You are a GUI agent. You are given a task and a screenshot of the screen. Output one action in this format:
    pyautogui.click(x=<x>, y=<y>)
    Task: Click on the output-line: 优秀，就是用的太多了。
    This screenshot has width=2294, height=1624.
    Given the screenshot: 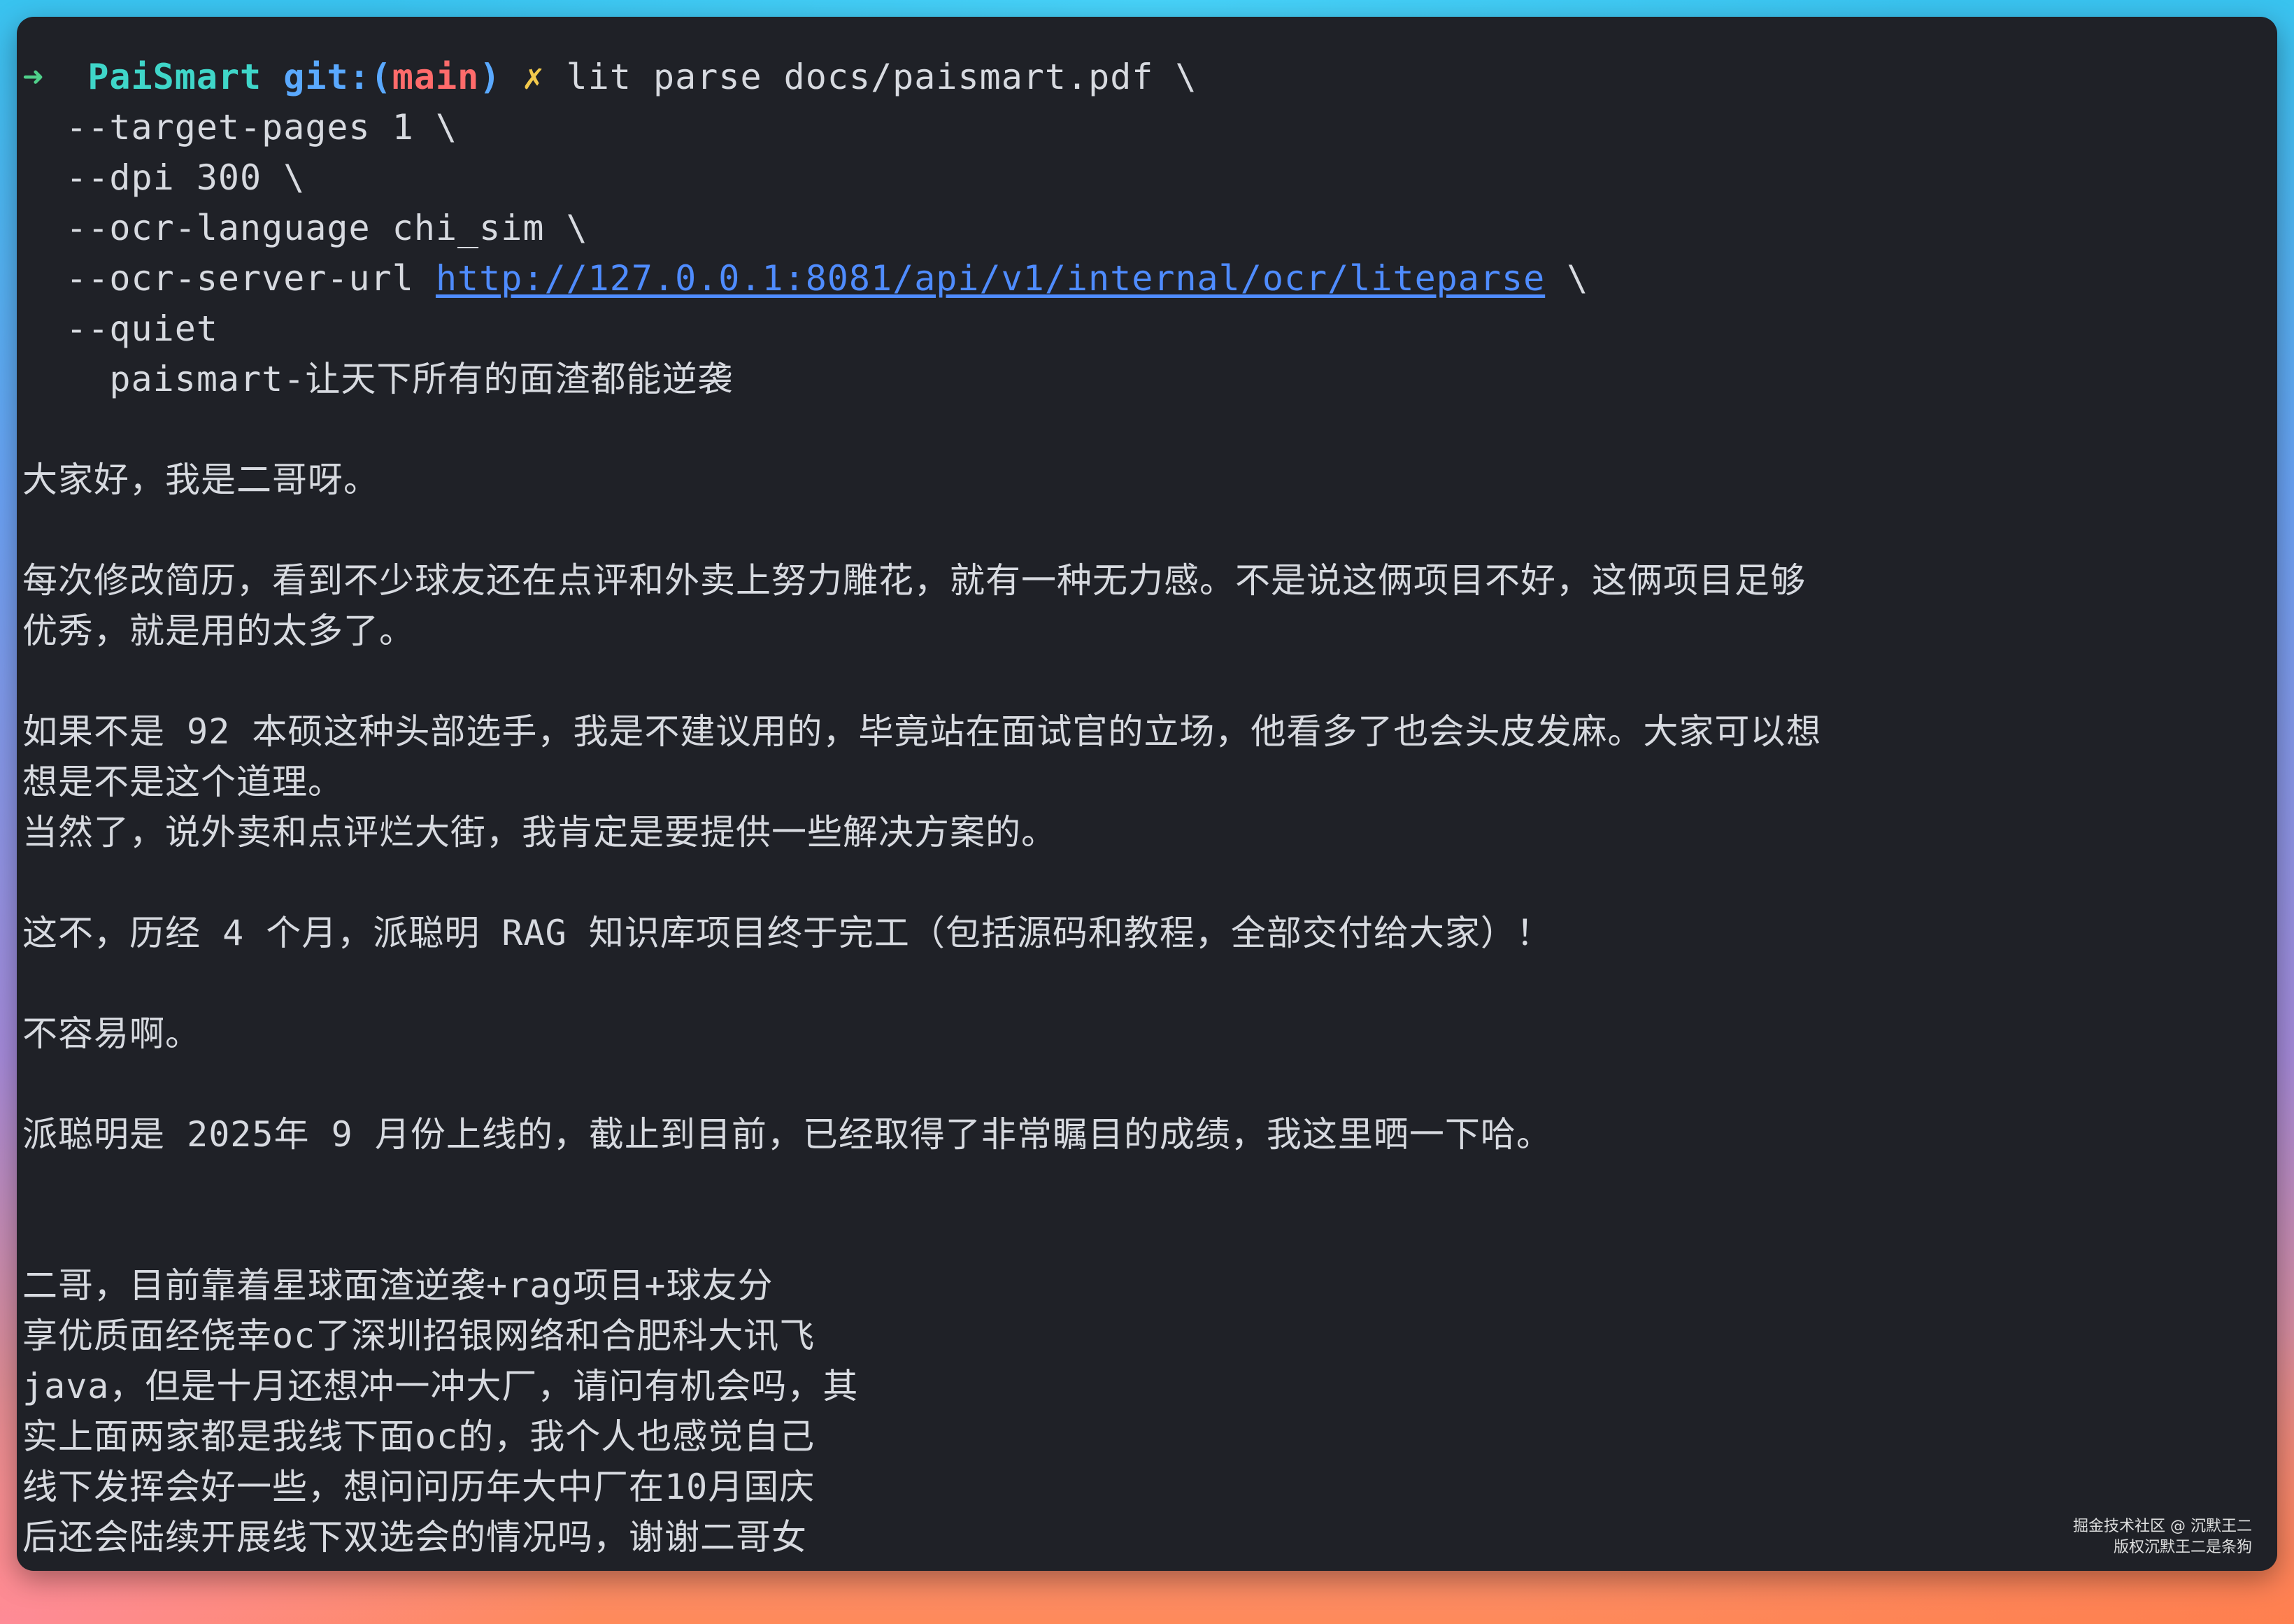 What is the action you would take?
    pyautogui.click(x=218, y=631)
    